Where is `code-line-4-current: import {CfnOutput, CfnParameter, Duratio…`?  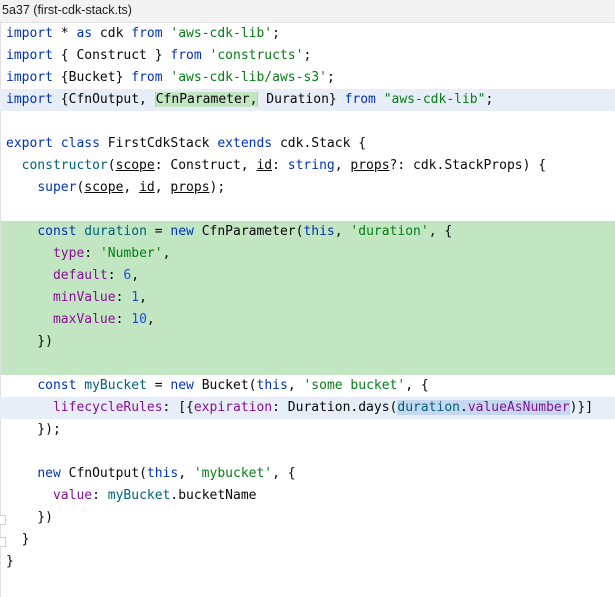
code-line-4-current: import {CfnOutput, CfnParameter, Duratio… is located at coordinates (307, 100).